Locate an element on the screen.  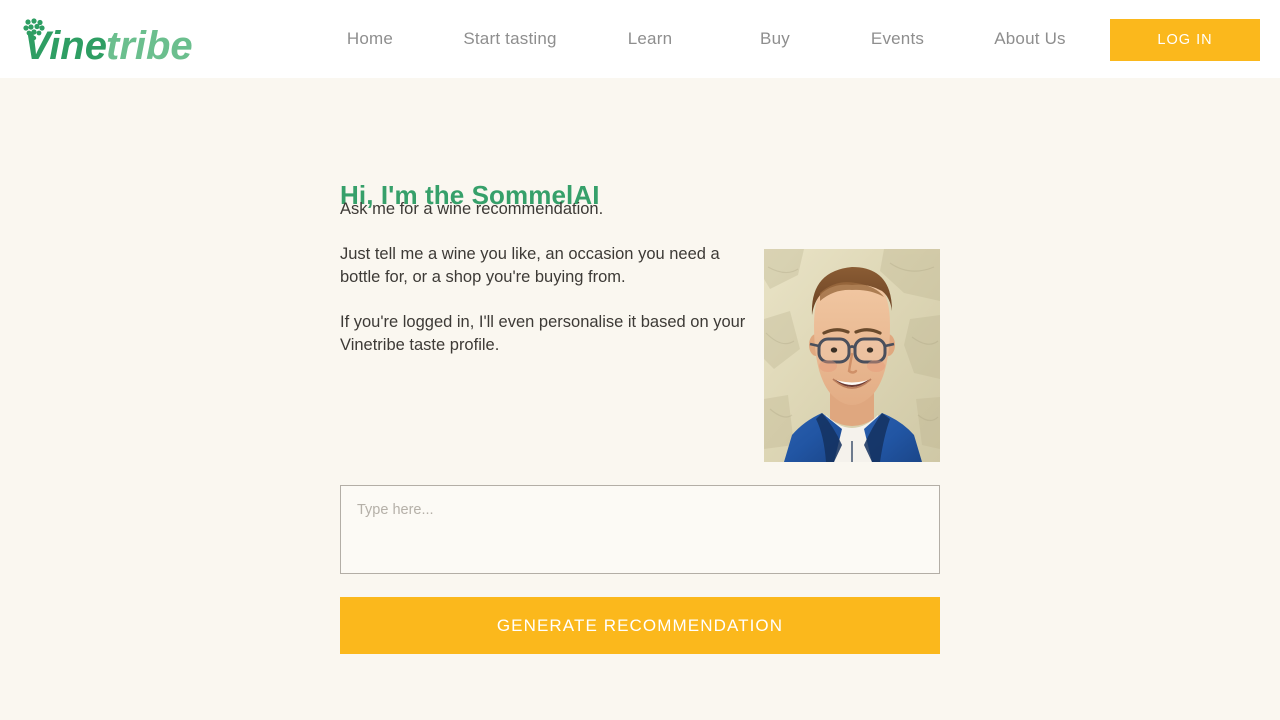
vinetribe-logo-icon: Vine tribe is located at coordinates (108, 40).